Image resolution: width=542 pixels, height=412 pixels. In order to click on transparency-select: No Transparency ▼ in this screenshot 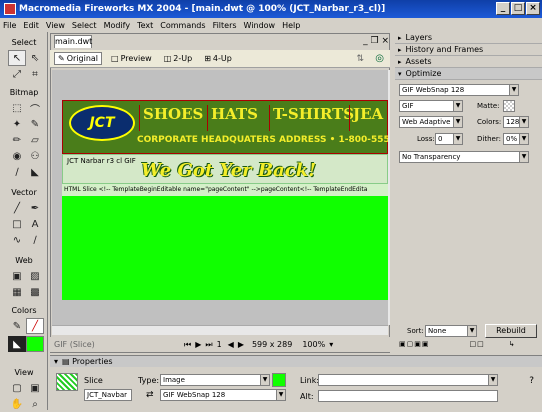, I will do `click(464, 157)`.